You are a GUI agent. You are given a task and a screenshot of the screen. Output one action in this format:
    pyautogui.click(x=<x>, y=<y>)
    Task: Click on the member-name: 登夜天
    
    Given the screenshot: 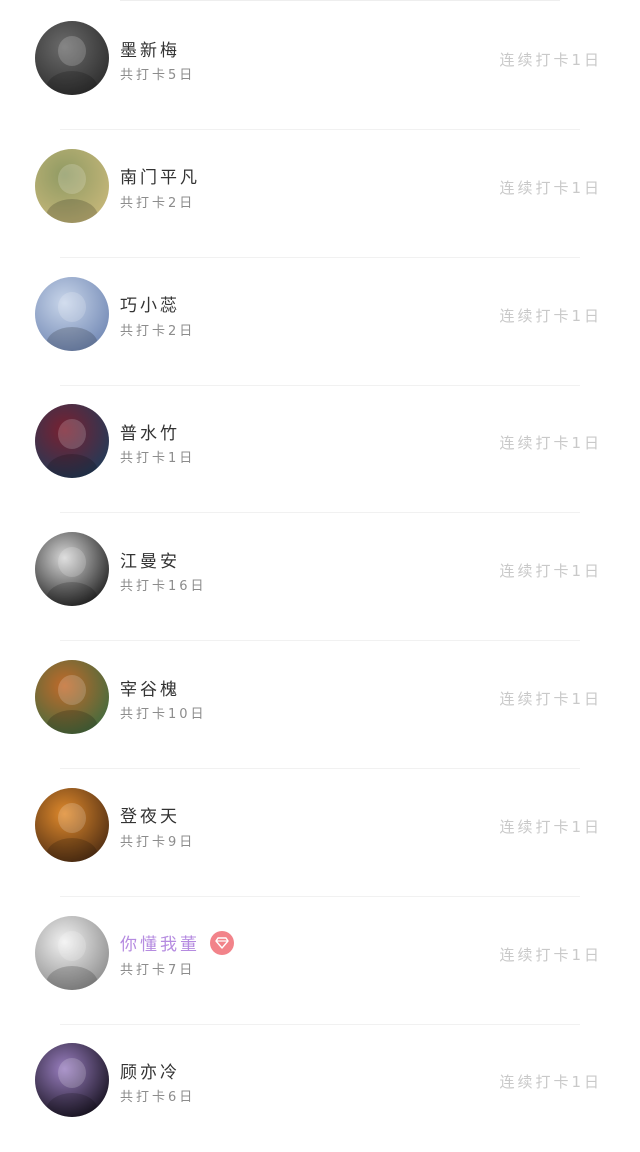 What is the action you would take?
    pyautogui.click(x=150, y=817)
    